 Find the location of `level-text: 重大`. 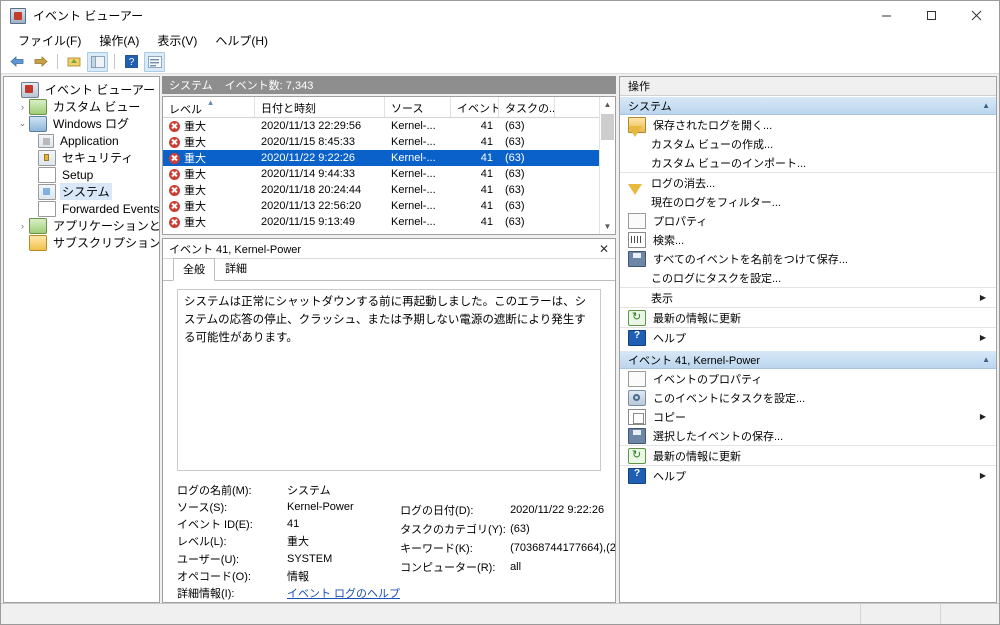

level-text: 重大 is located at coordinates (195, 143).